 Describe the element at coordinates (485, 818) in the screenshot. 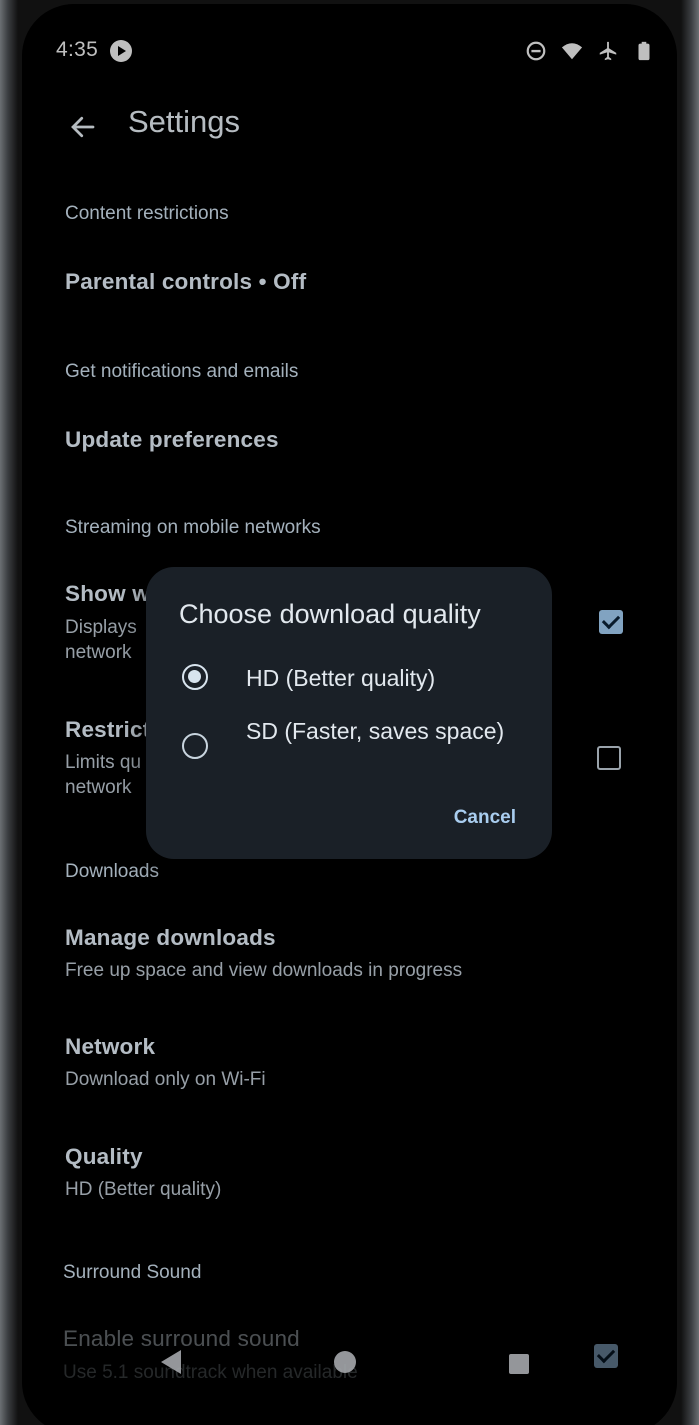

I see `cancel-button: Cancel` at that location.